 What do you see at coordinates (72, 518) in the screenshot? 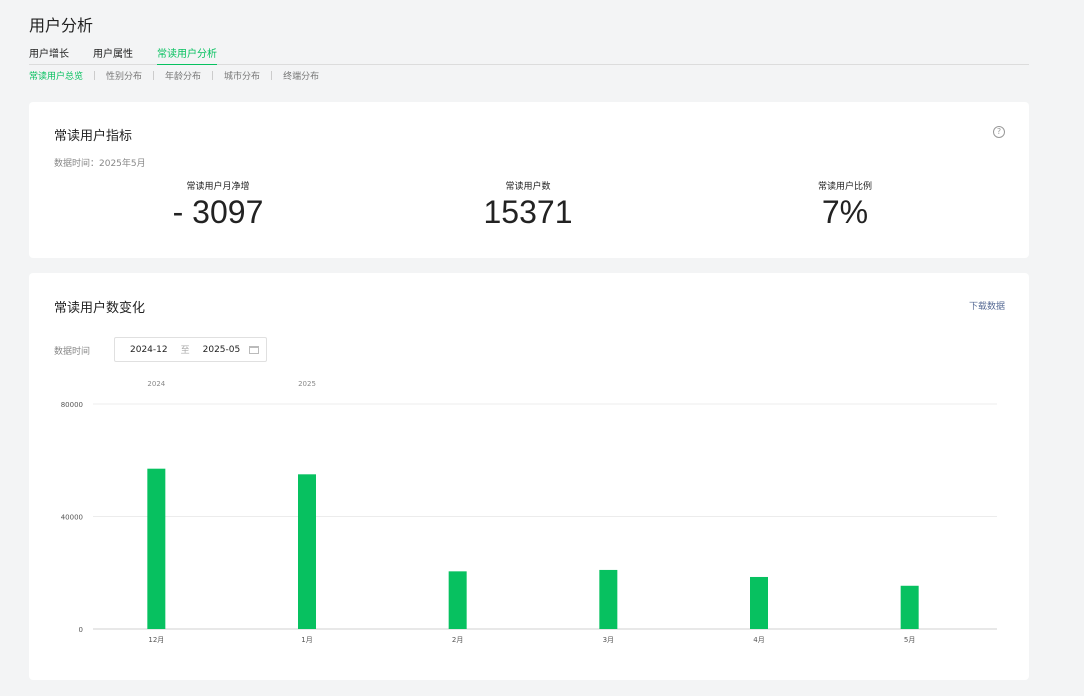
I see `y-tick-label: 40000` at bounding box center [72, 518].